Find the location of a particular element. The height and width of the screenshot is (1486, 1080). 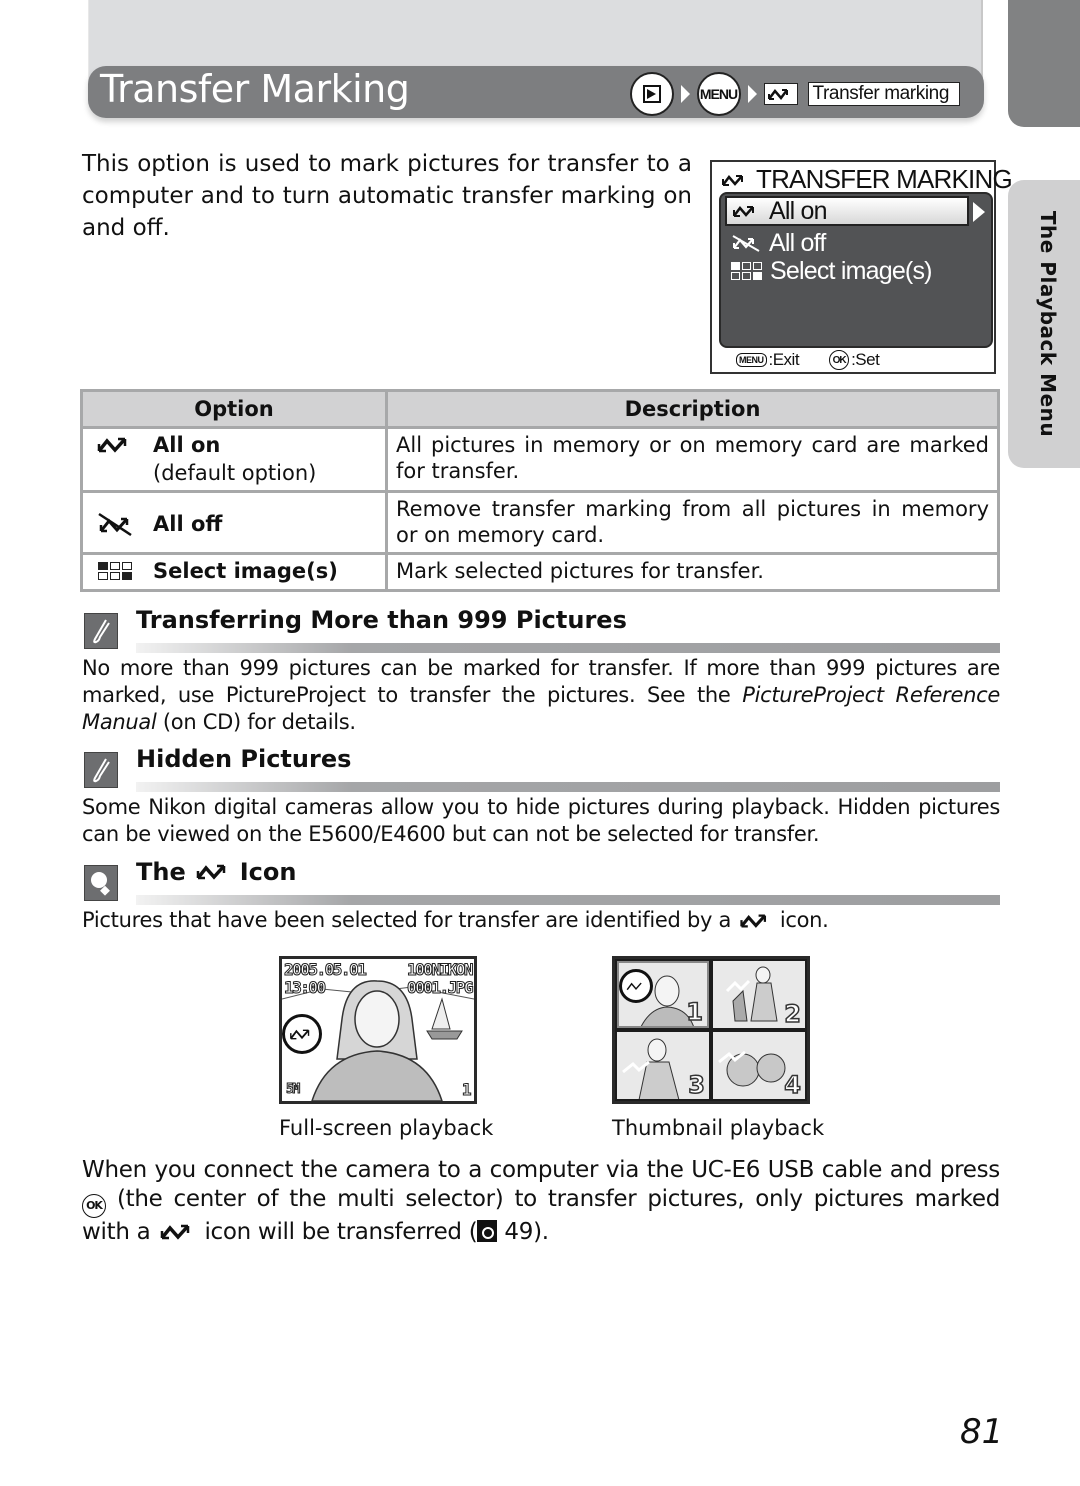

right-arrow-icon is located at coordinates (979, 212).